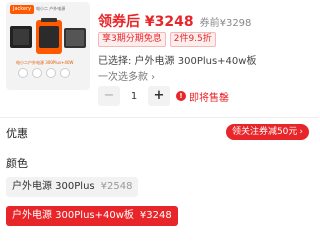 The width and height of the screenshot is (320, 250). I want to click on coupon-text: 领关注券减50元, so click(264, 132).